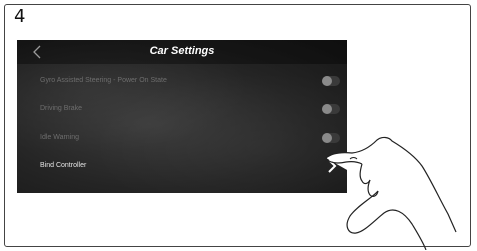  I want to click on pointing-hand-icon, so click(391, 193).